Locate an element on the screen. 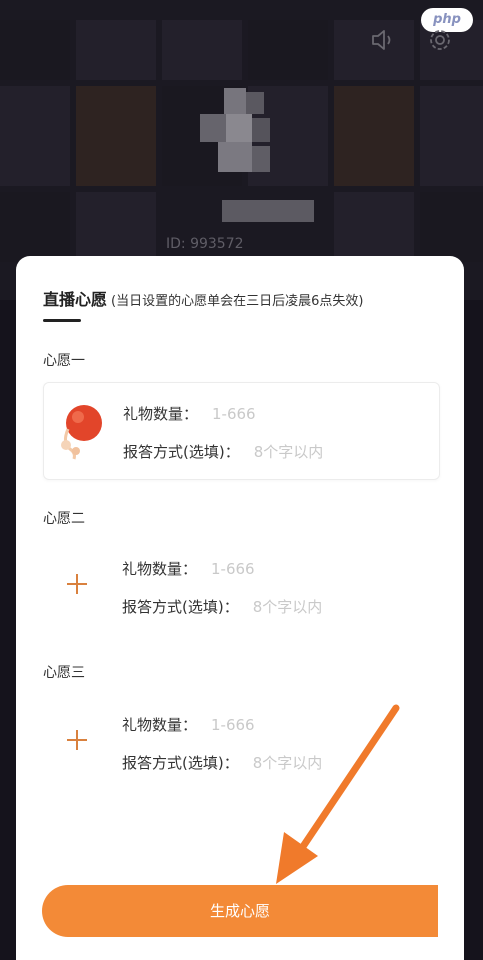  wish-2-card: 礼物数量： 1-666 报答方式(选填)： 8个字以内 is located at coordinates (240, 586).